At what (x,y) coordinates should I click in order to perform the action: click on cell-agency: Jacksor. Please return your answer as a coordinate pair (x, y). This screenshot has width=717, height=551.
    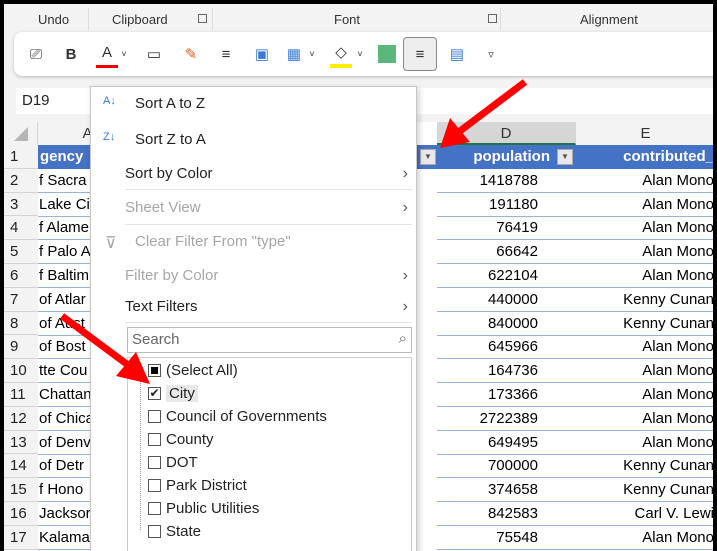
    Looking at the image, I should click on (66, 514).